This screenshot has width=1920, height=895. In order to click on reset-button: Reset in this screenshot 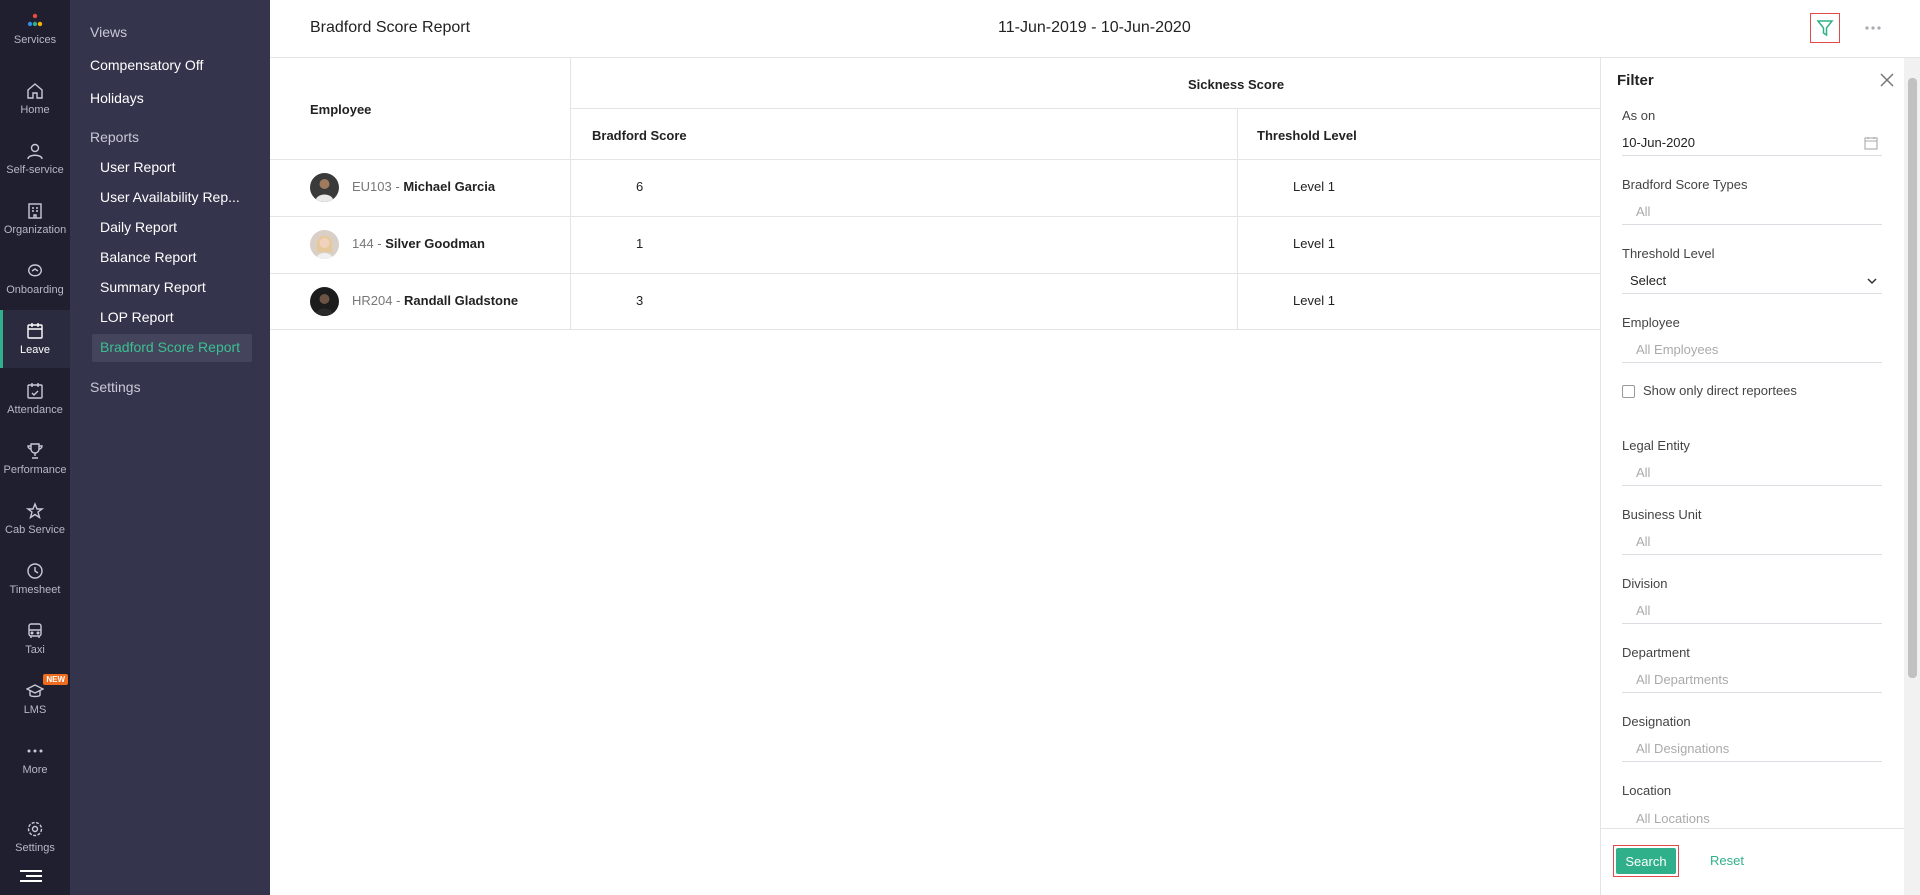, I will do `click(1727, 860)`.